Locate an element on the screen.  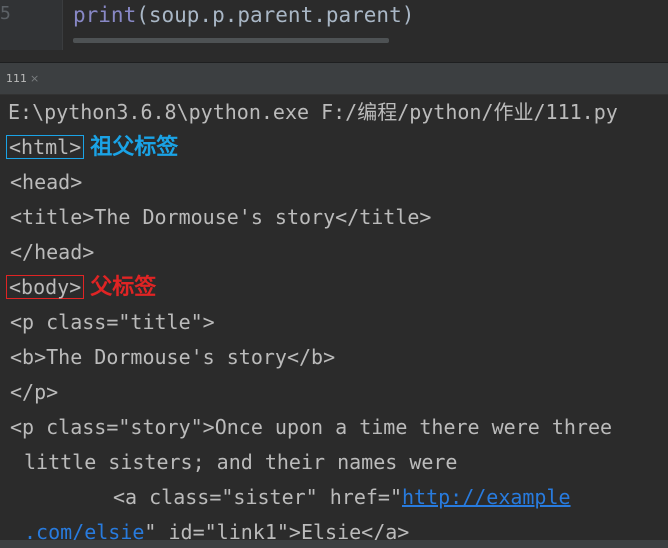
console-head-close-line: </head> is located at coordinates (52, 252).